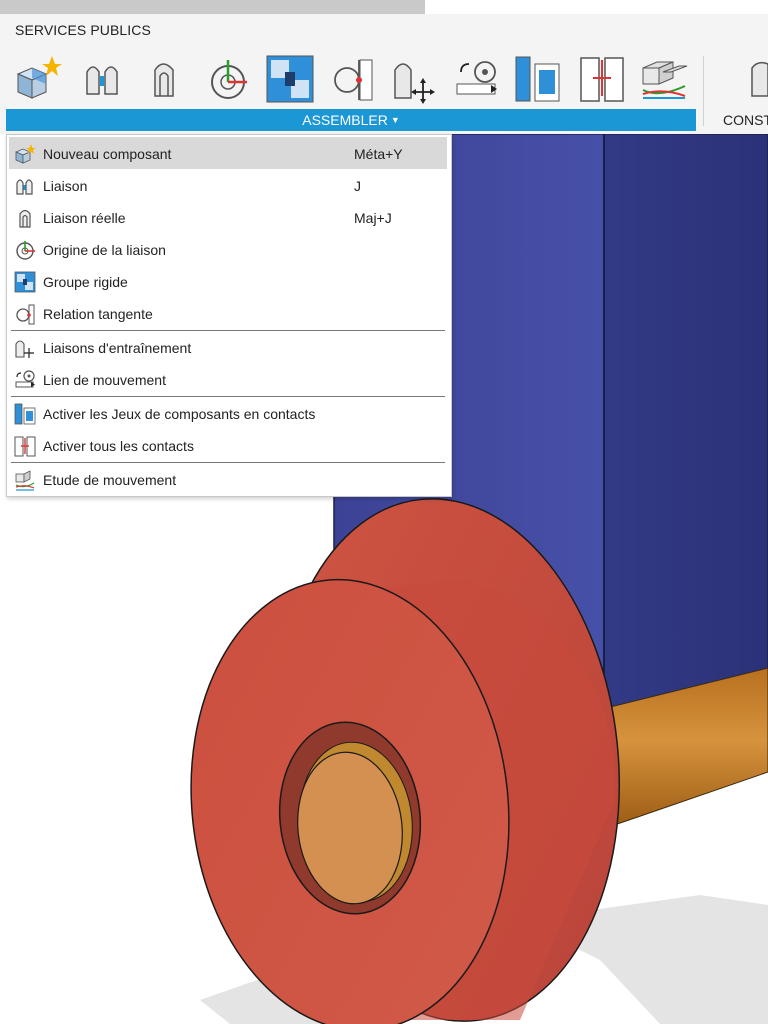 Image resolution: width=768 pixels, height=1024 pixels. Describe the element at coordinates (212, 7) in the screenshot. I see `window-title-strip` at that location.